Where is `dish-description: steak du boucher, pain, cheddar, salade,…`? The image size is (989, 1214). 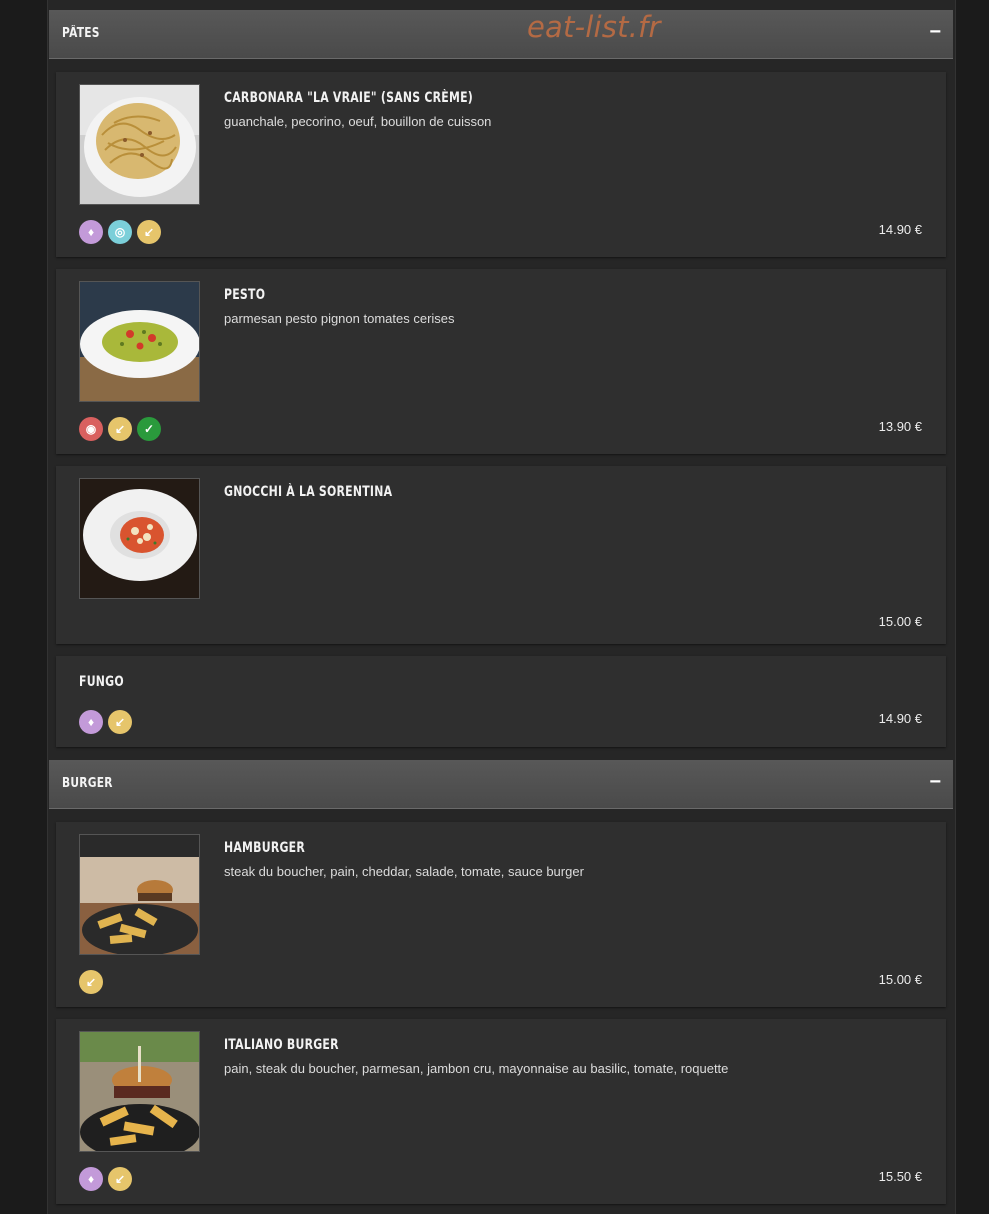
dish-description: steak du boucher, pain, cheddar, salade,… is located at coordinates (404, 871).